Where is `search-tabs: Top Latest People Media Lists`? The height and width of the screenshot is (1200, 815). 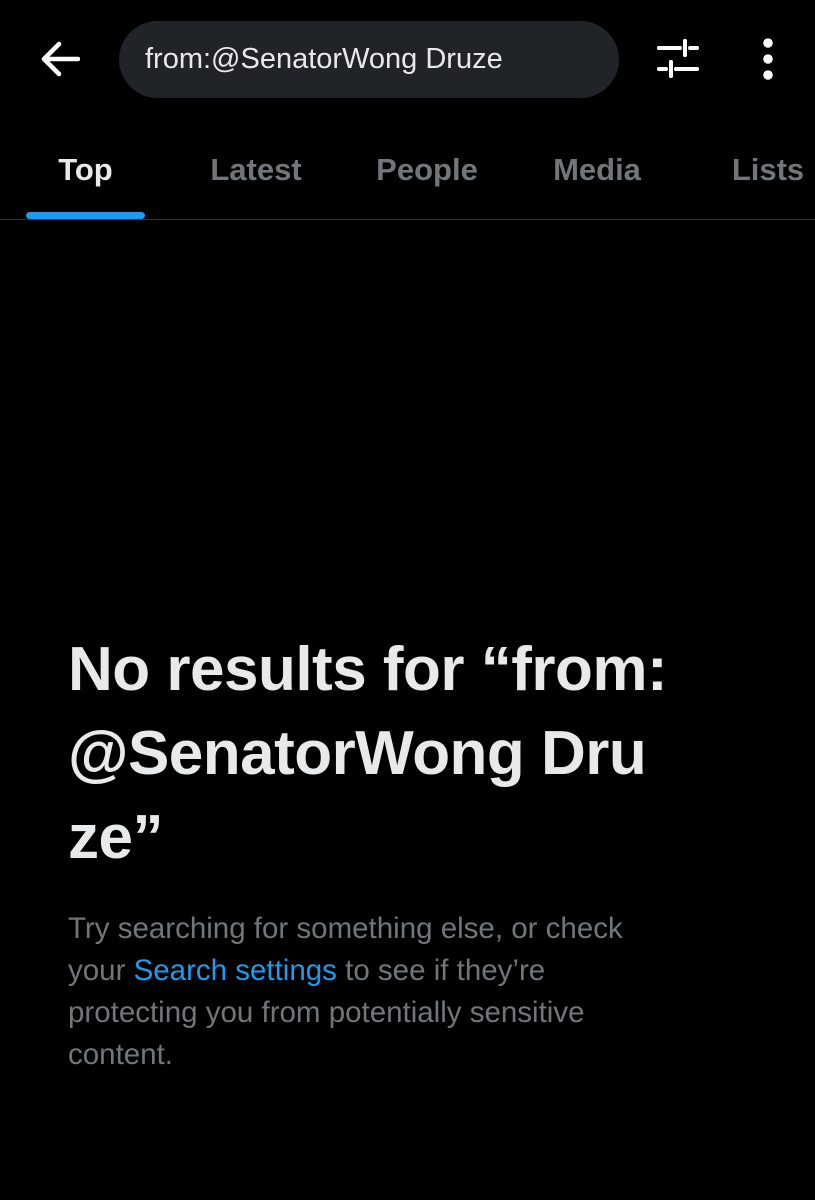 search-tabs: Top Latest People Media Lists is located at coordinates (407, 170).